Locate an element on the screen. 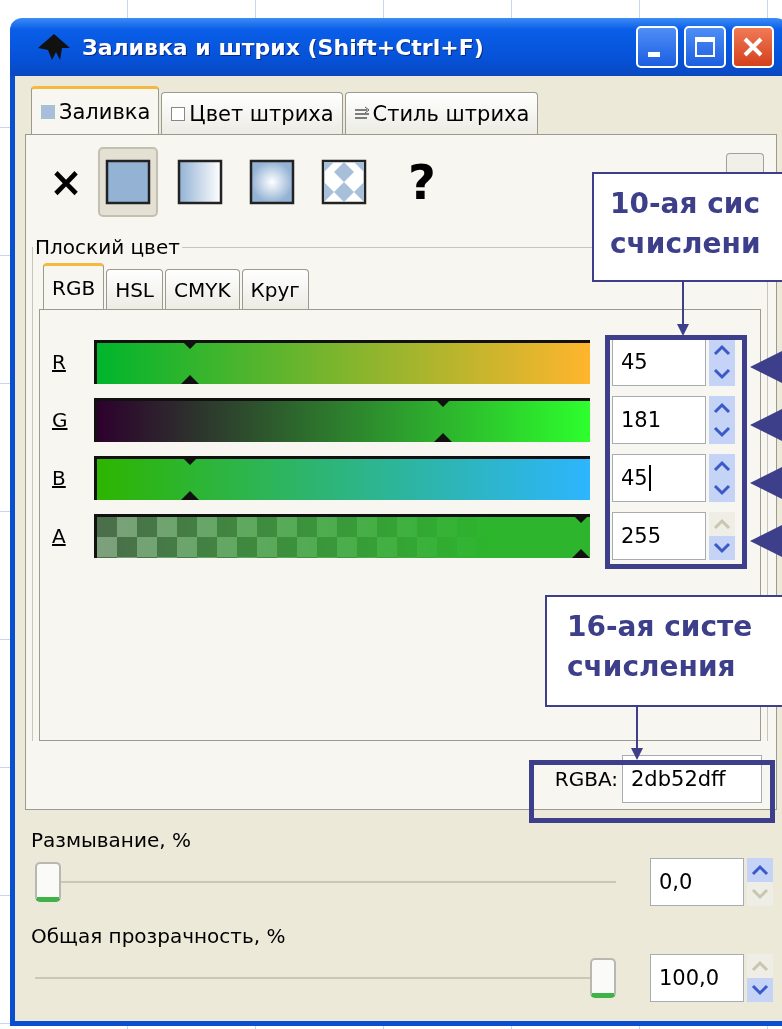 Image resolution: width=782 pixels, height=1029 pixels. radial-swatch-icon is located at coordinates (272, 182).